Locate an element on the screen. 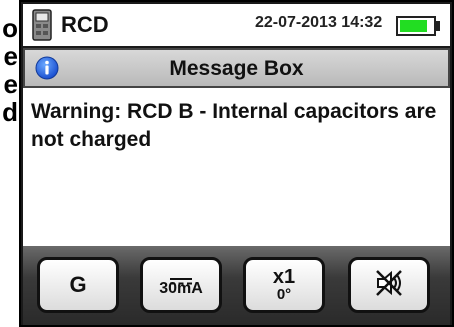  side-text-line: o is located at coordinates (10, 28).